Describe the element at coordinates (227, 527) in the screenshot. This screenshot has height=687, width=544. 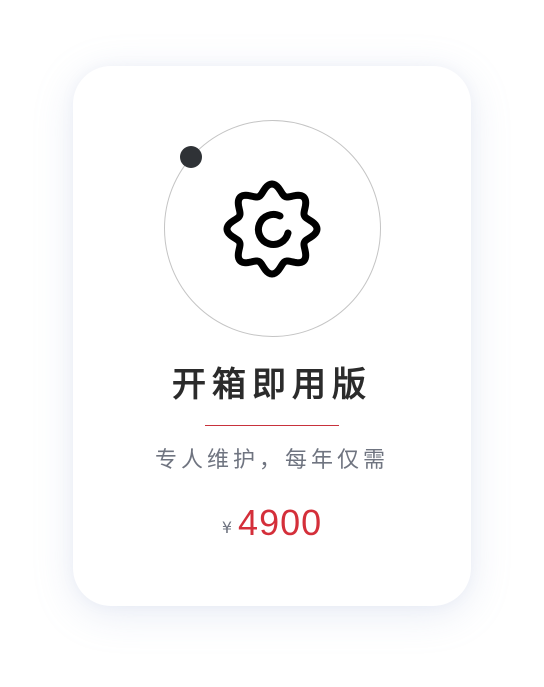
I see `currency-symbol: ¥` at that location.